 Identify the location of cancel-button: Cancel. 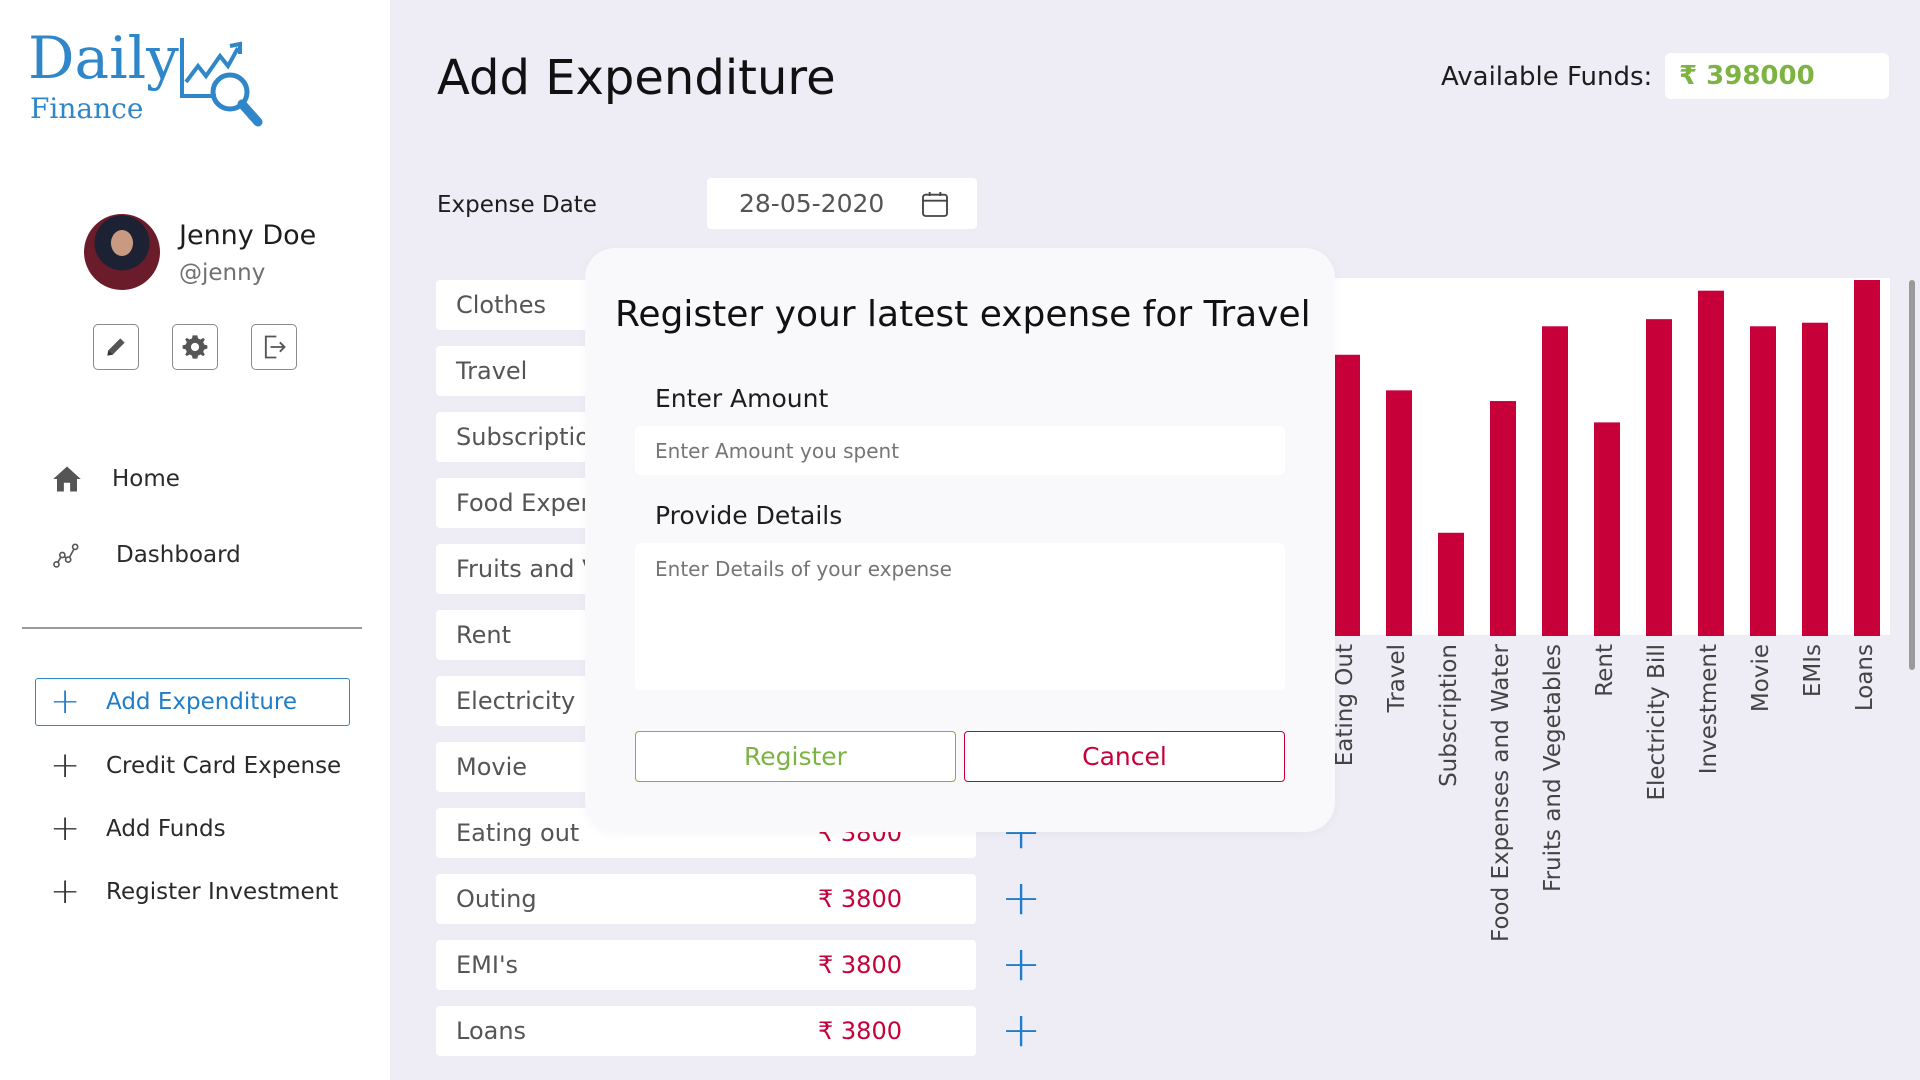
(1124, 756).